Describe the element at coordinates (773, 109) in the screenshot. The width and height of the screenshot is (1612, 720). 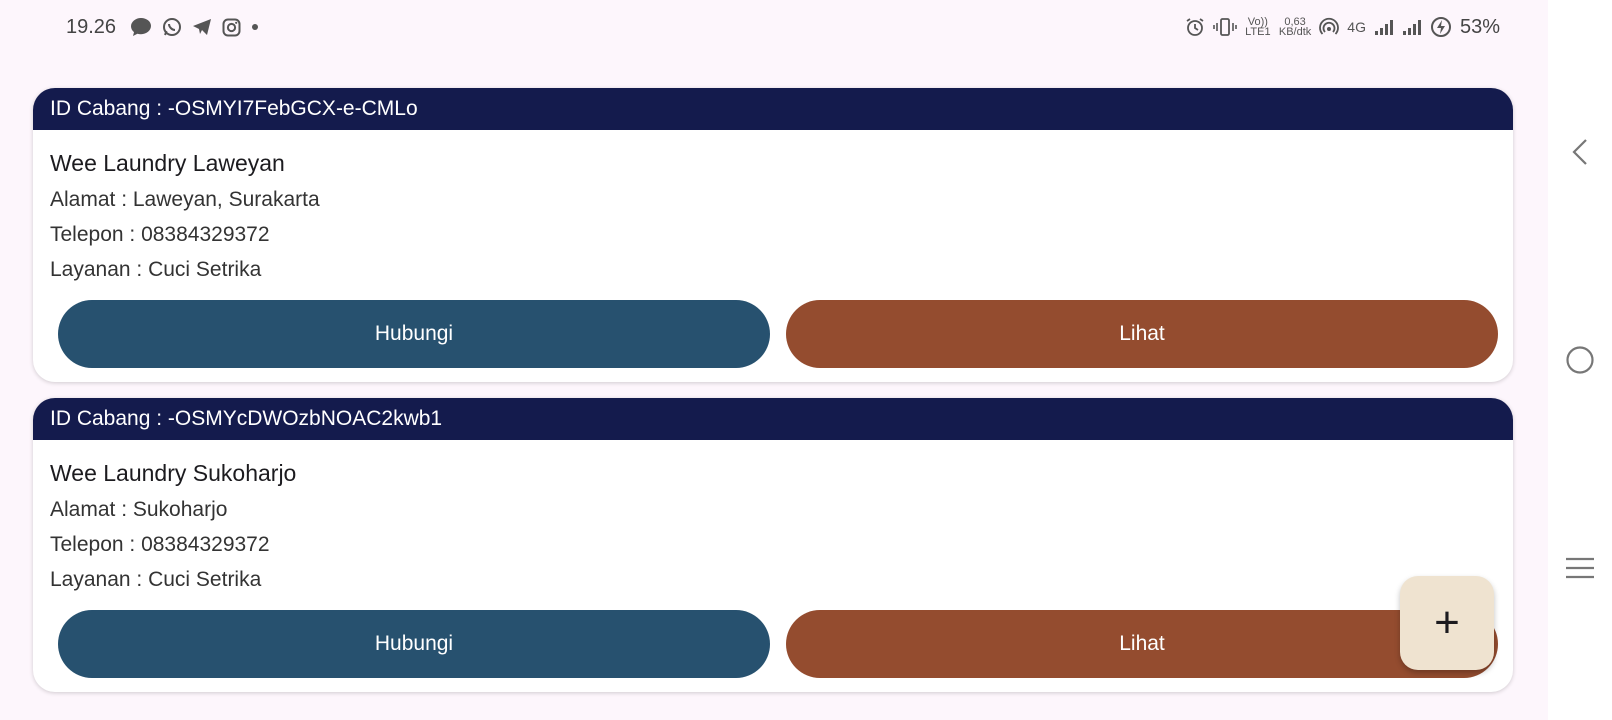
I see `branch-id-header: ID Cabang : -OSMYI7FebGCX-e-CMLo` at that location.